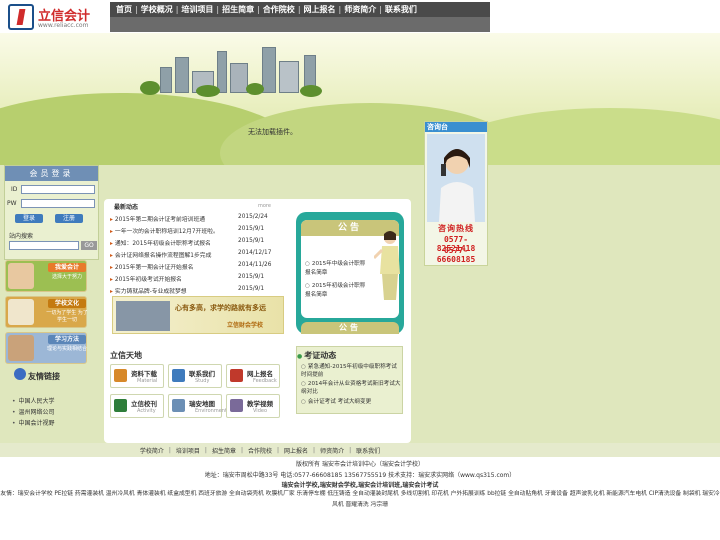  What do you see at coordinates (202, 404) in the screenshot?
I see `tile-label: 瑞安地图` at bounding box center [202, 404].